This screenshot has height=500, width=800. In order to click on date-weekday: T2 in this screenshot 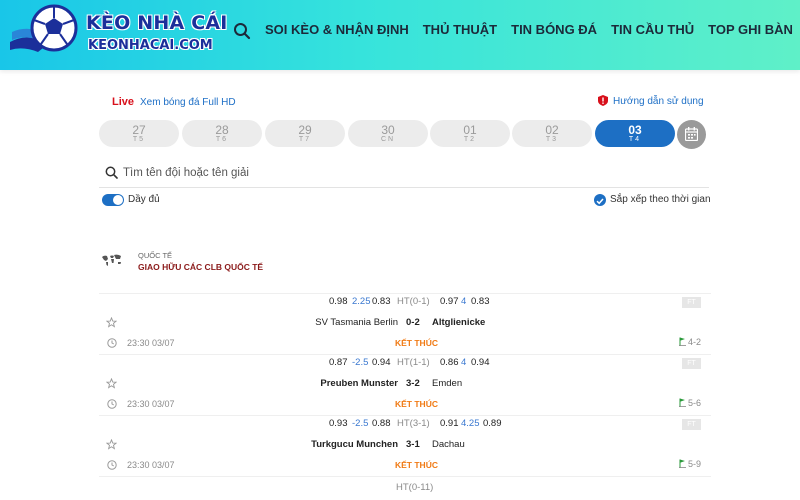, I will do `click(470, 139)`.